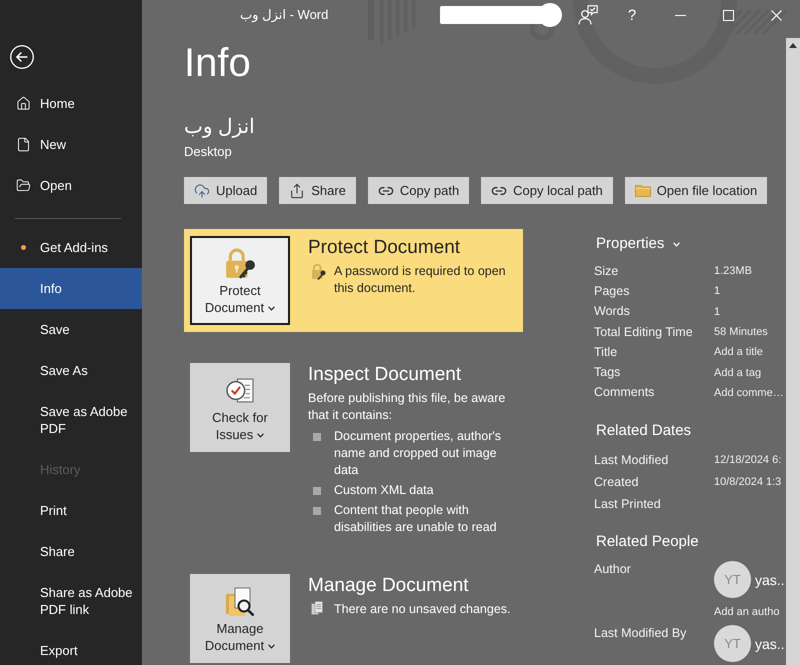 This screenshot has height=665, width=800. Describe the element at coordinates (419, 190) in the screenshot. I see `action-button: Copy path` at that location.